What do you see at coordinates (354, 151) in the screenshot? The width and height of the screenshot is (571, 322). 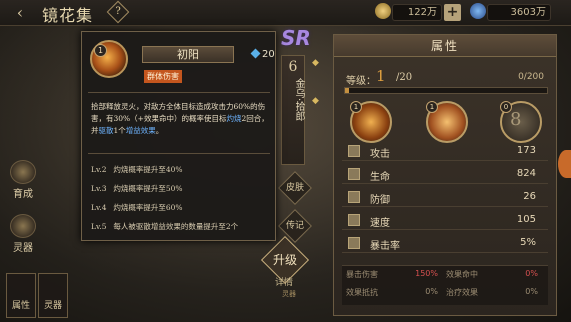 I see `sword-icon` at bounding box center [354, 151].